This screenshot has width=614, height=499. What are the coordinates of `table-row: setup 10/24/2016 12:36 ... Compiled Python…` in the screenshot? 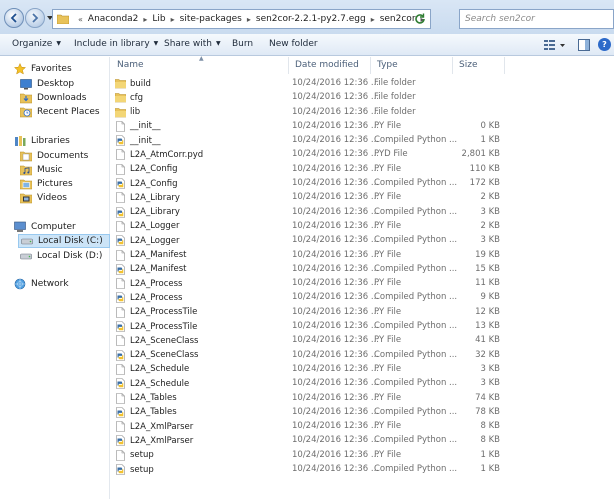 It's located at (362, 470).